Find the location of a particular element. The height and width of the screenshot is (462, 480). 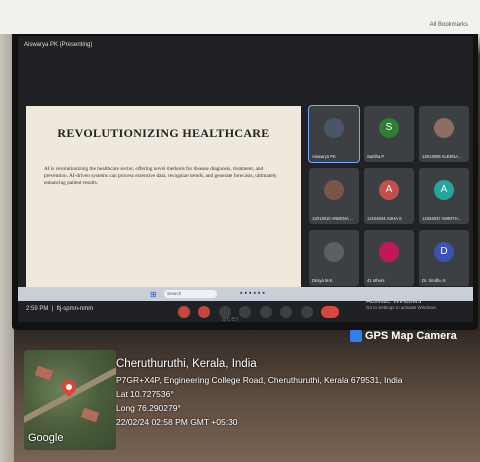

participant-tile: 41 others is located at coordinates (389, 258).